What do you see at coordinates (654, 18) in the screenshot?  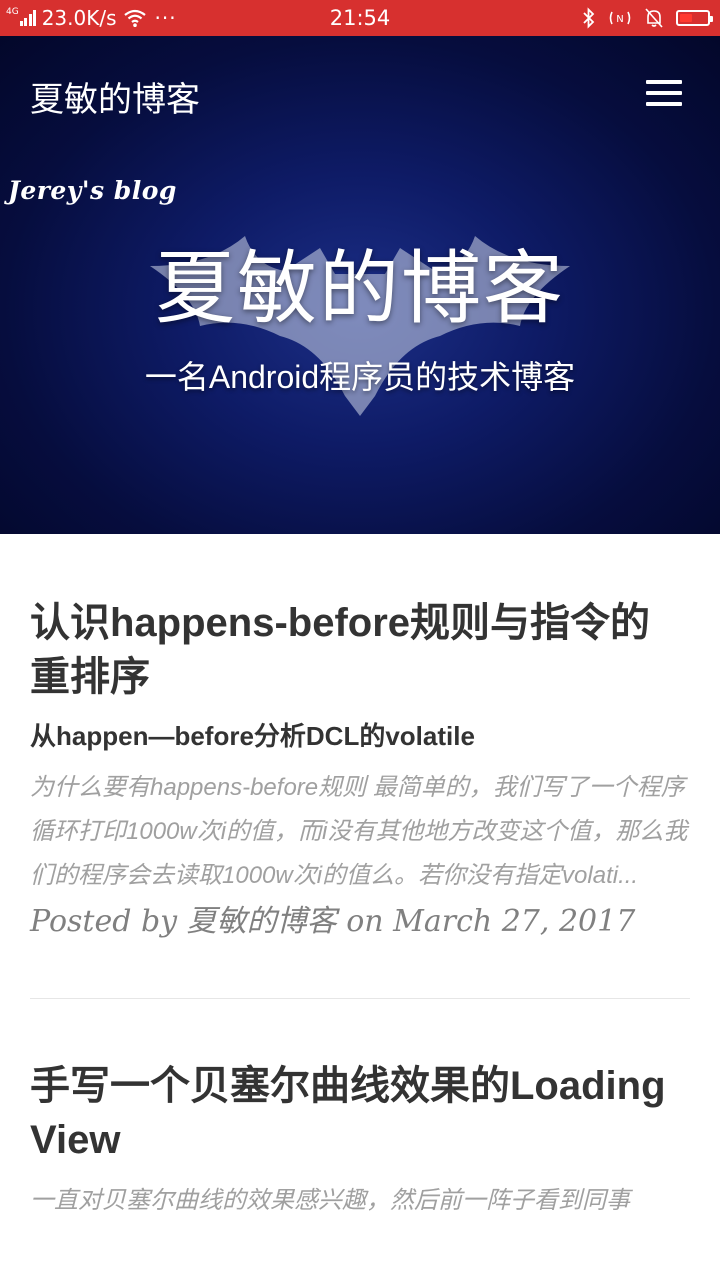 I see `mute-icon` at bounding box center [654, 18].